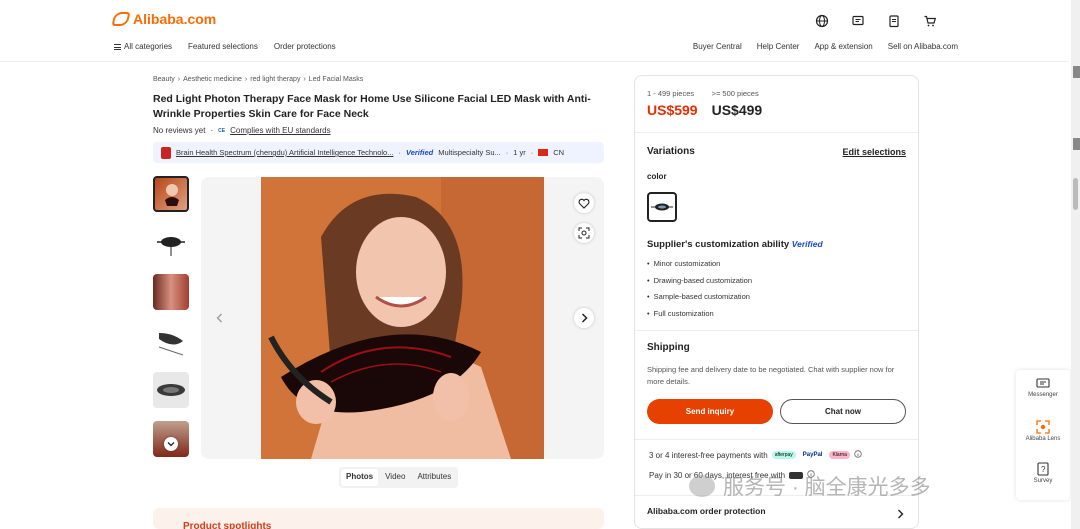 Image resolution: width=1080 pixels, height=529 pixels. Describe the element at coordinates (148, 46) in the screenshot. I see `all-categories-label: All categories` at that location.